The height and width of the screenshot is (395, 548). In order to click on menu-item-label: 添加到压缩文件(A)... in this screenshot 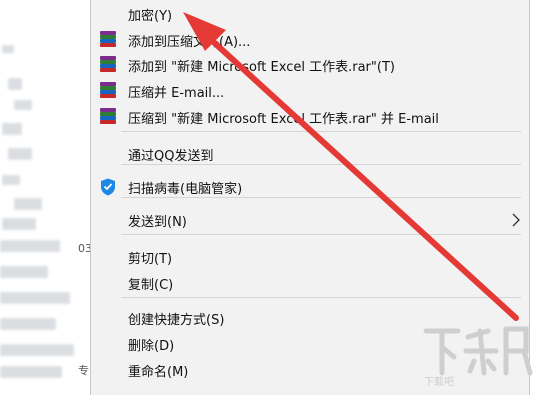, I will do `click(189, 42)`.